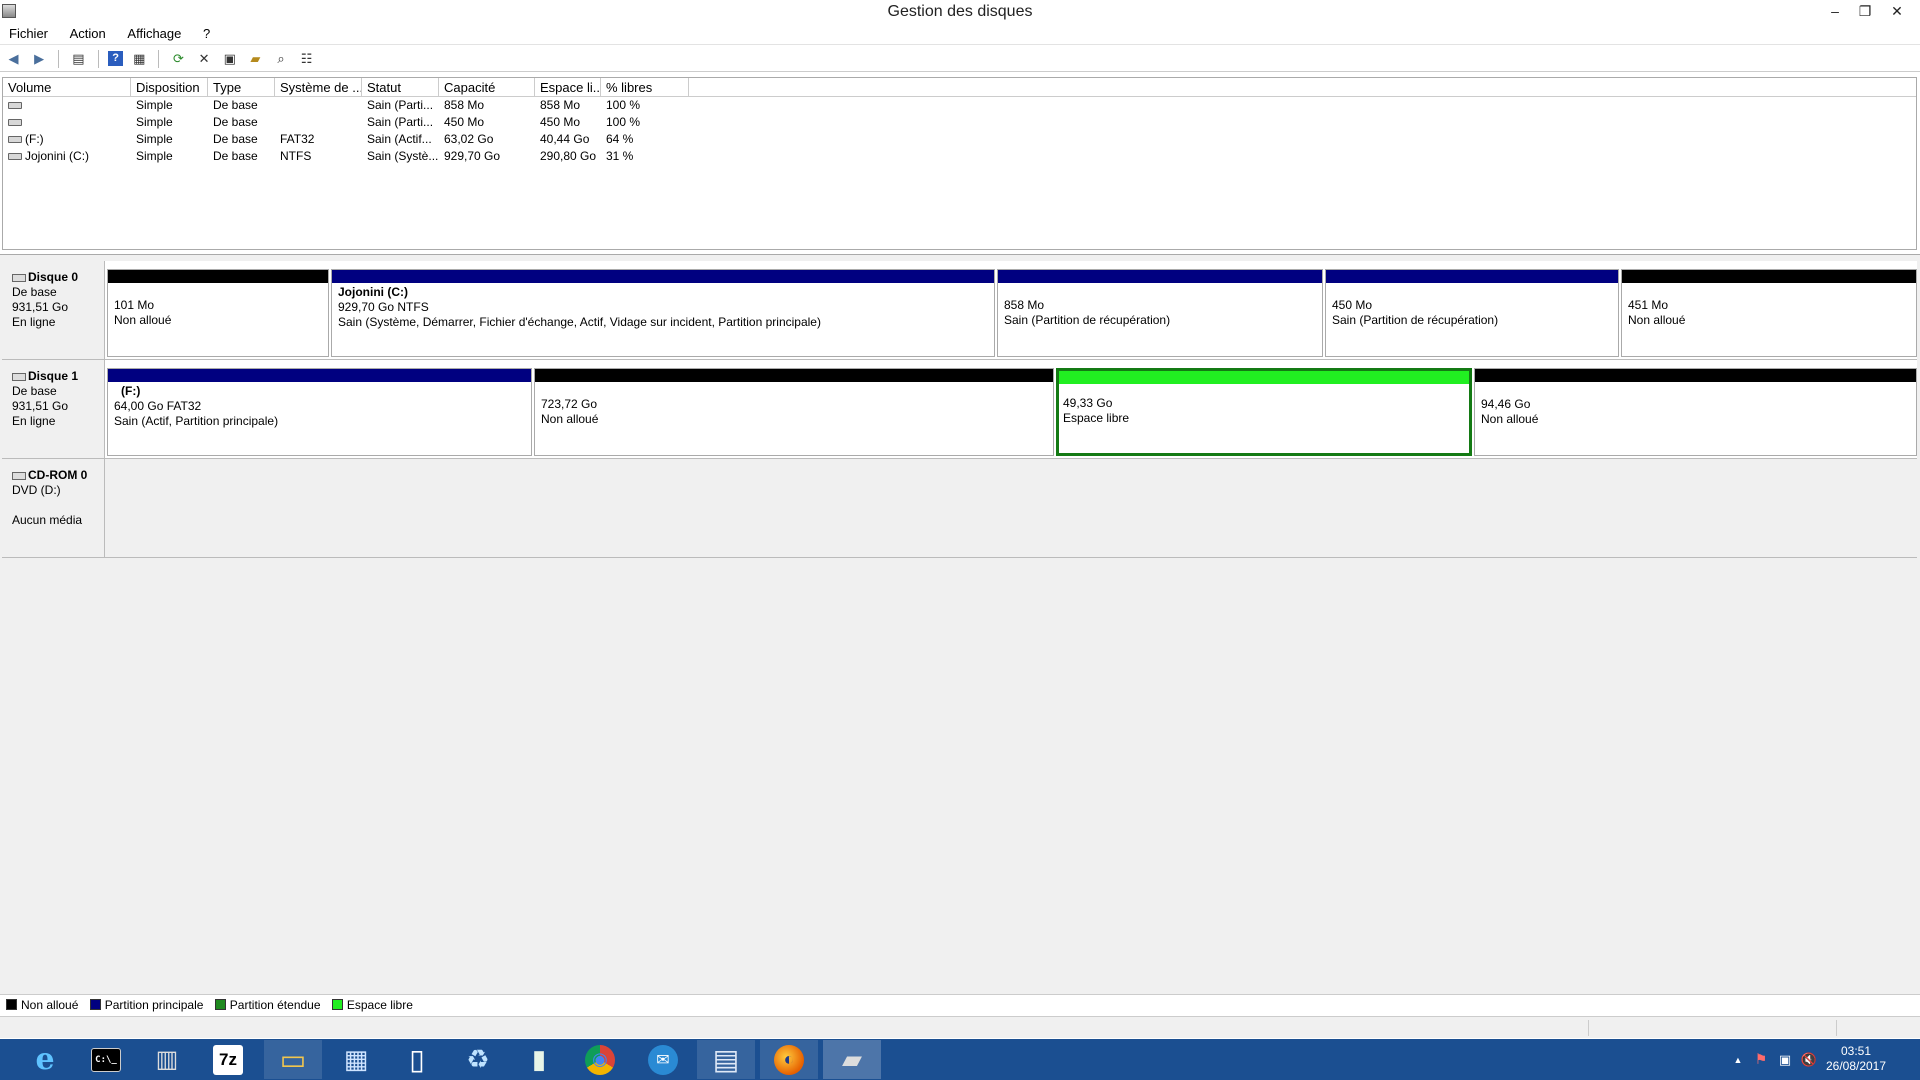 Image resolution: width=1920 pixels, height=1080 pixels. I want to click on taskbar-calculator: ▤, so click(726, 1059).